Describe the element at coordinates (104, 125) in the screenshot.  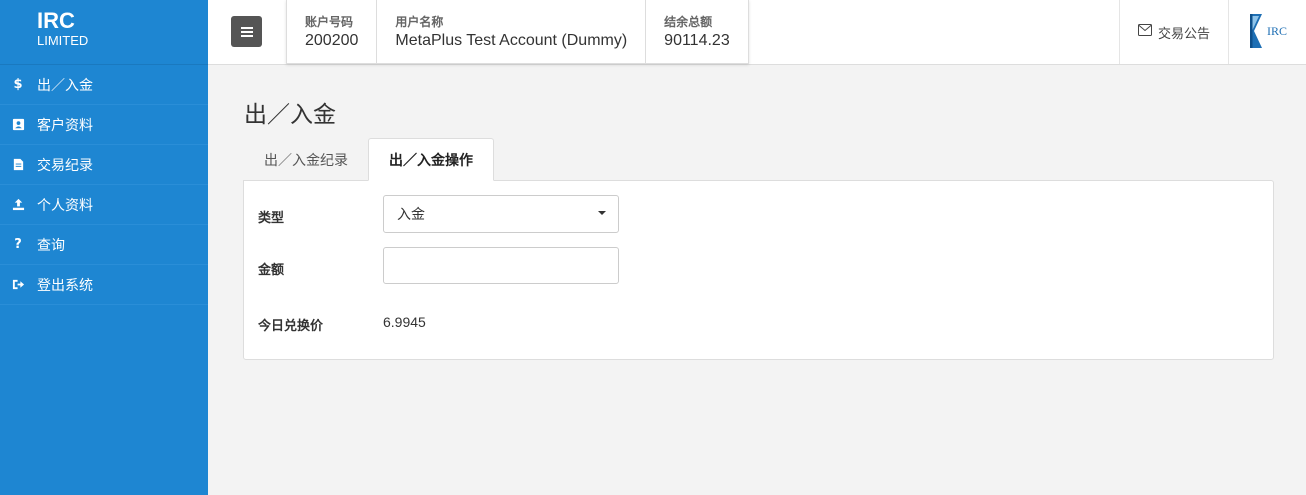
I see `sidebar-item-client-info: 客户资料` at that location.